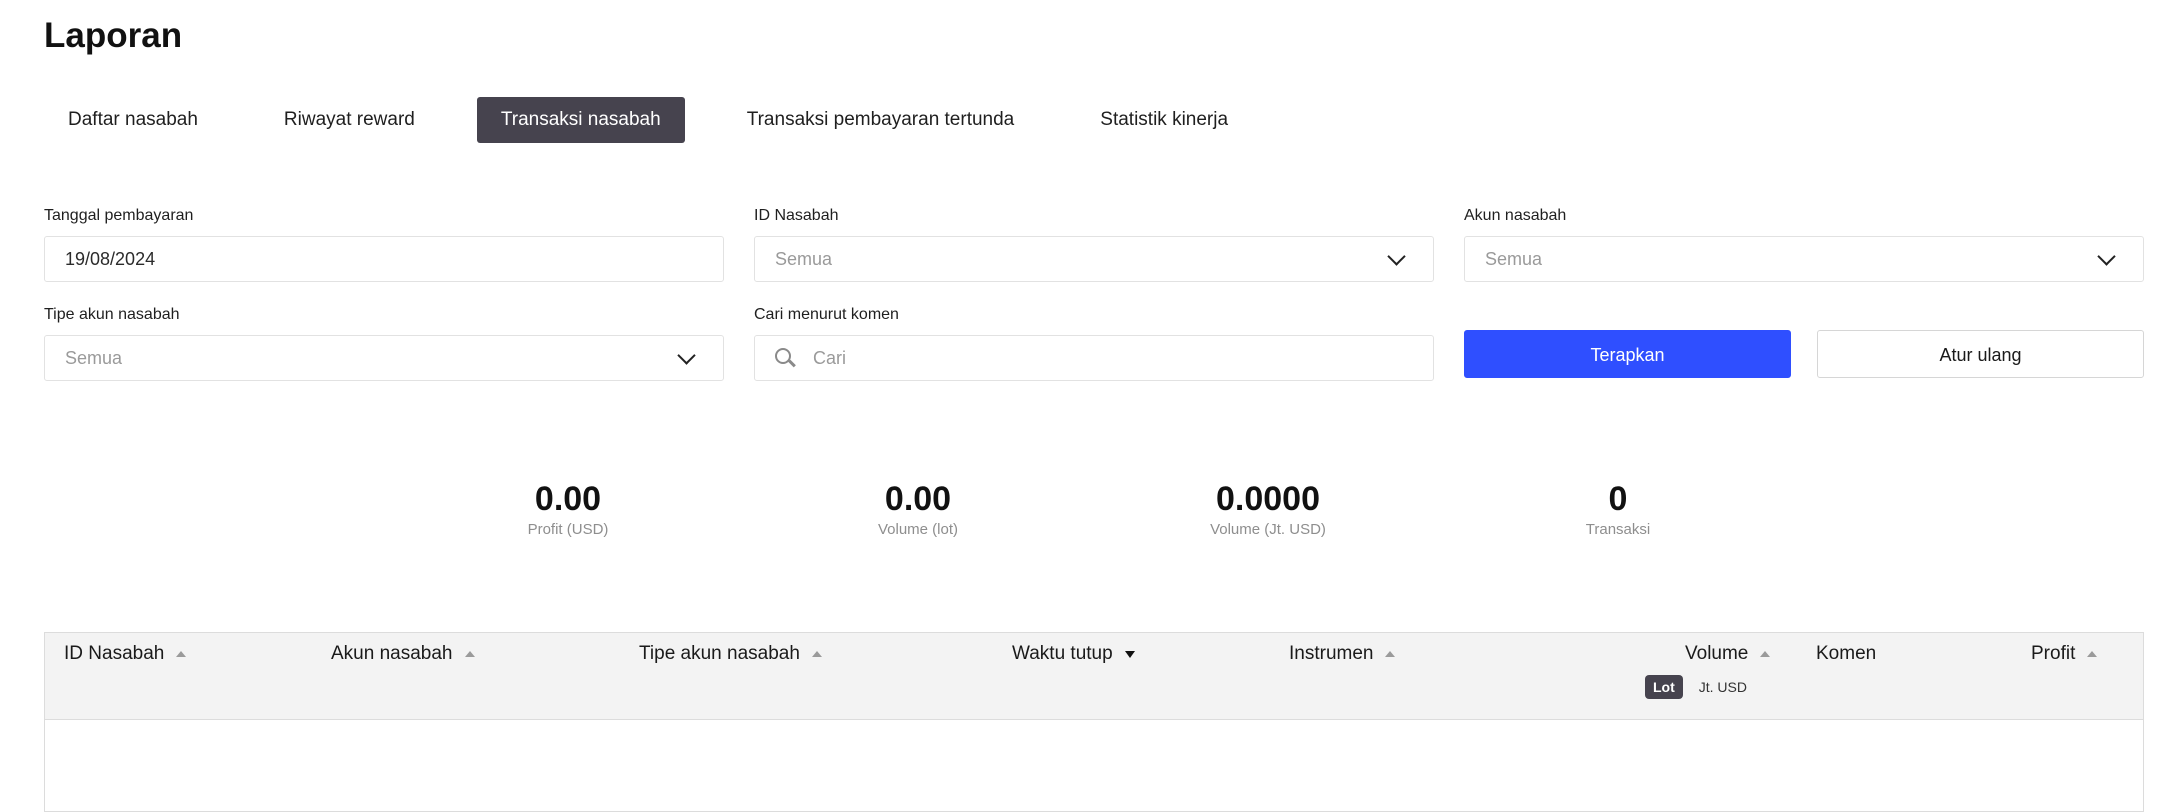  Describe the element at coordinates (1717, 653) in the screenshot. I see `column-label: Volume` at that location.